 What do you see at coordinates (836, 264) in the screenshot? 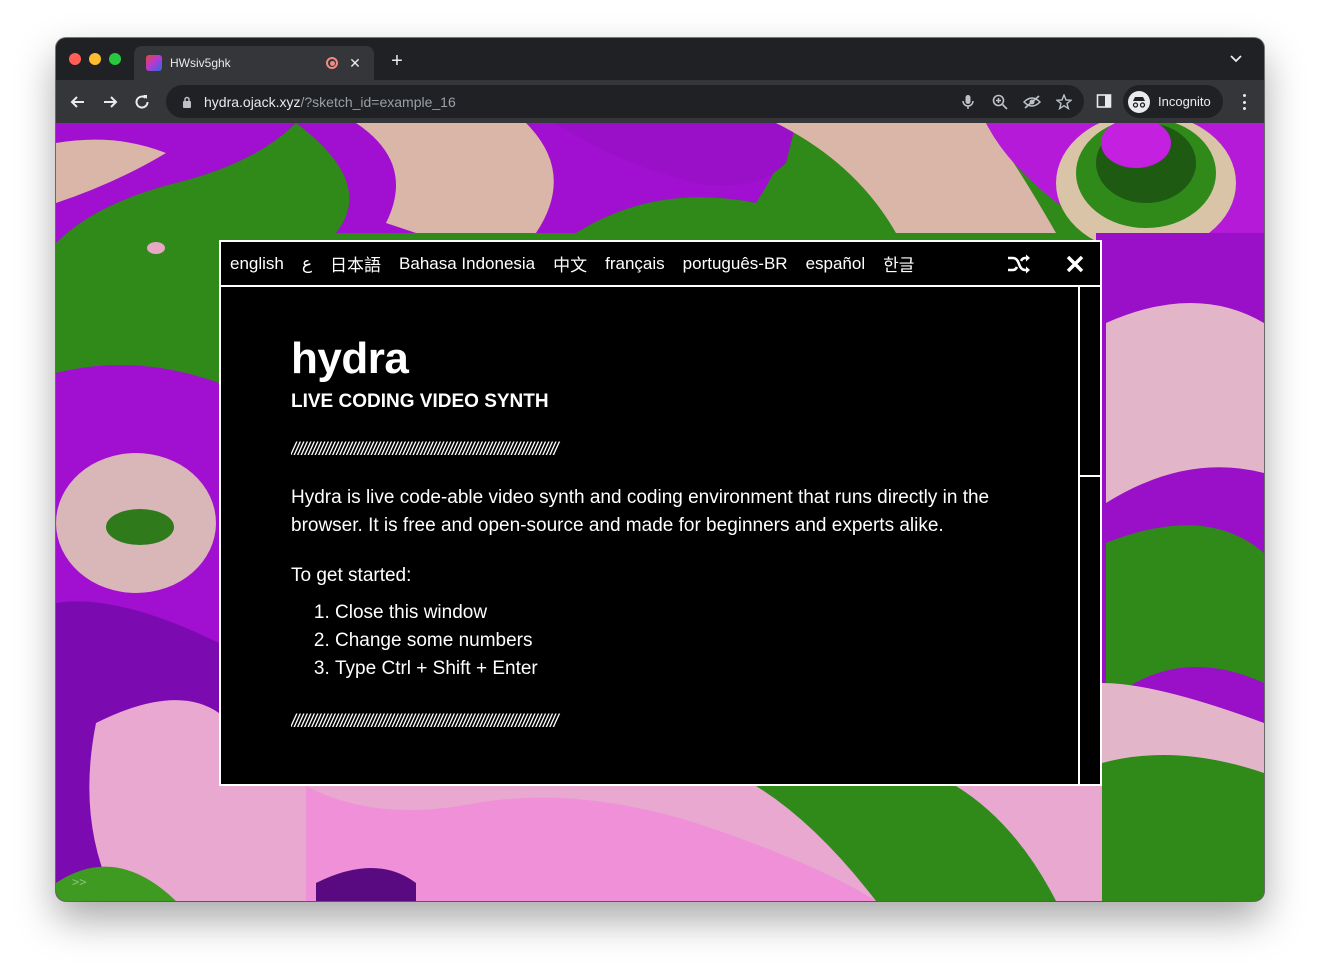
I see `lang-spanish: español` at bounding box center [836, 264].